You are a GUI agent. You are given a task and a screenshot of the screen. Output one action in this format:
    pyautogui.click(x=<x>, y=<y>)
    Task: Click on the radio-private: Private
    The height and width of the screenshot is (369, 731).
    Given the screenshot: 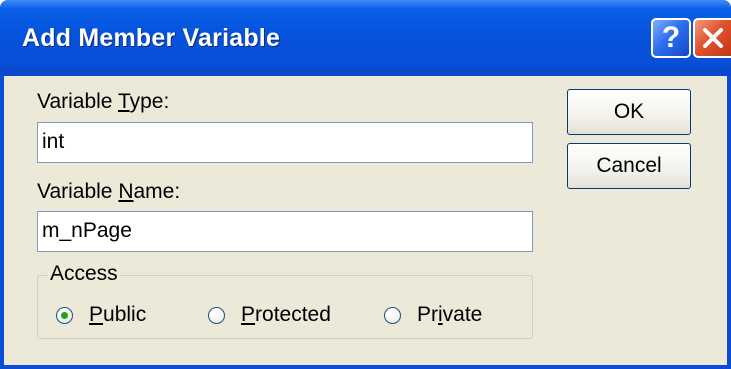 What is the action you would take?
    pyautogui.click(x=433, y=315)
    